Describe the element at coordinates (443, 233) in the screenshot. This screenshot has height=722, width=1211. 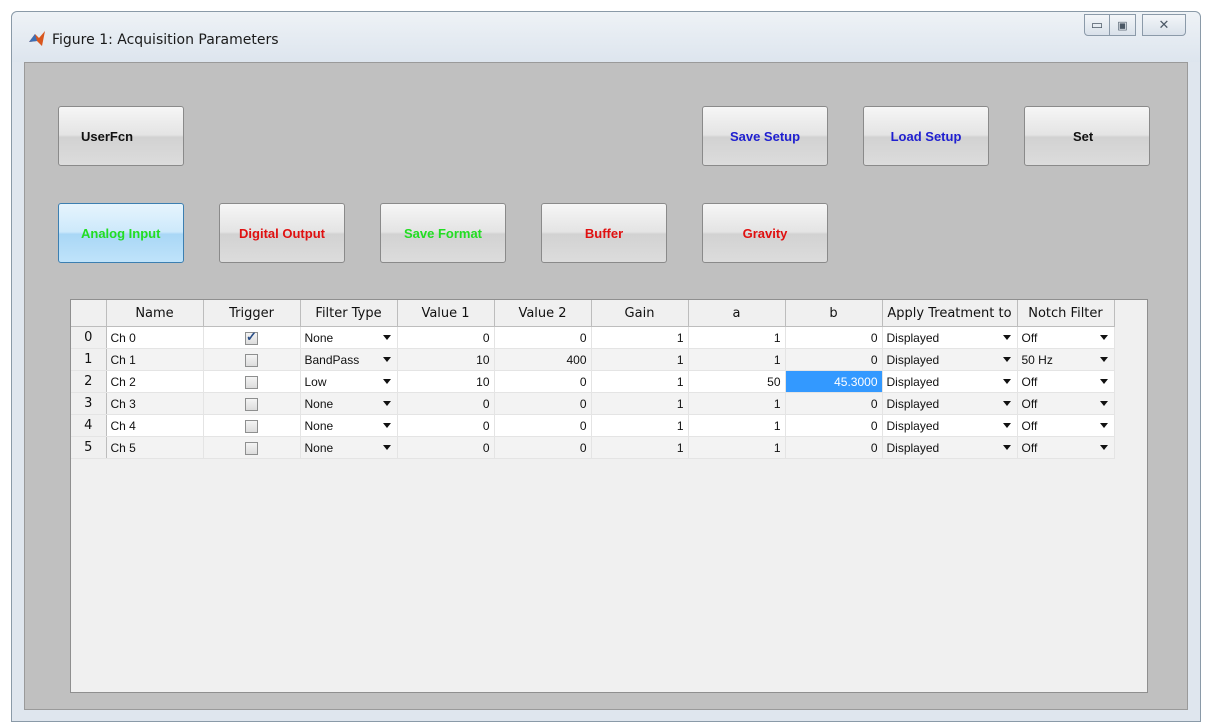
I see `save-format-button: Save Format` at that location.